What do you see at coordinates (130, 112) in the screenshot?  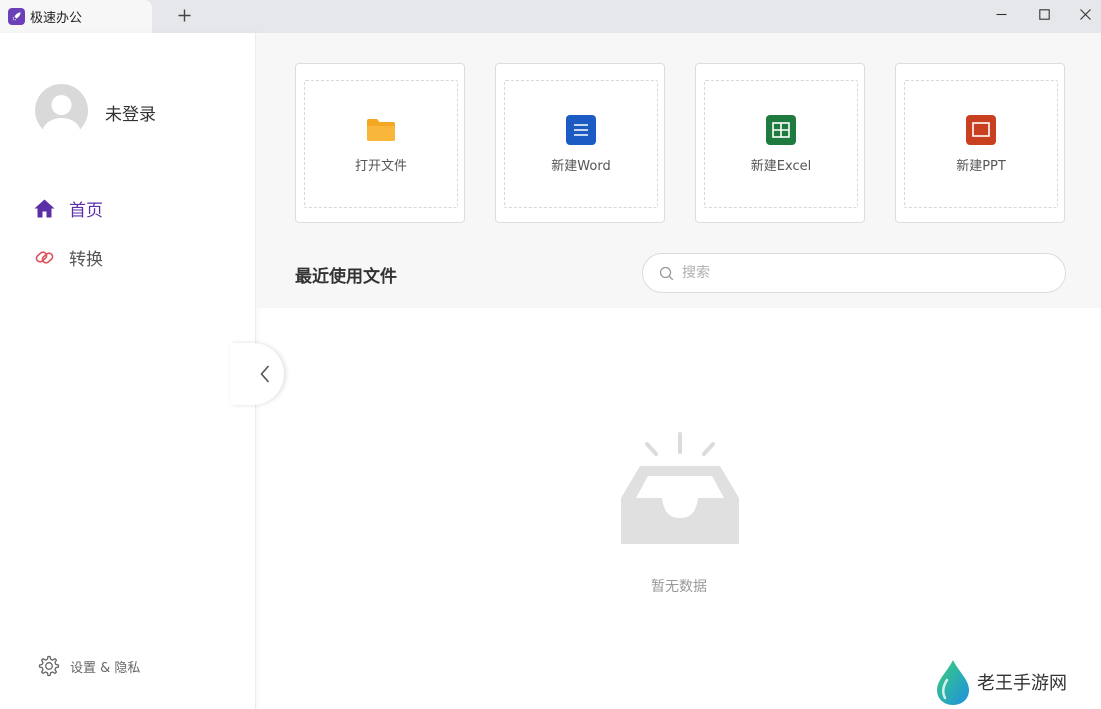 I see `username-label: 未登录` at bounding box center [130, 112].